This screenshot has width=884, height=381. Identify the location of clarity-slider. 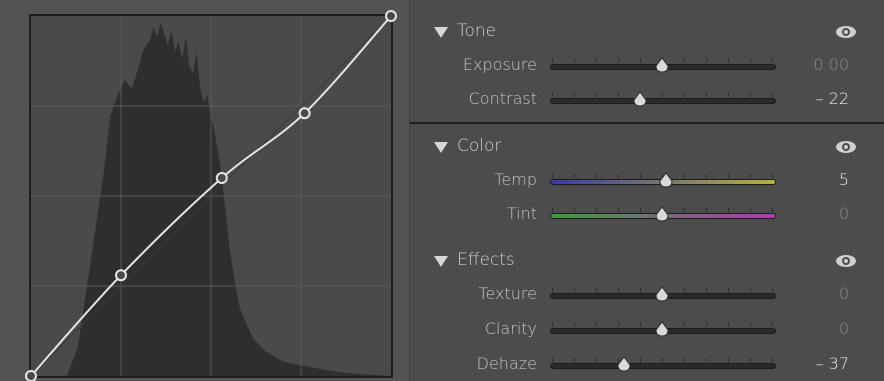
(663, 329).